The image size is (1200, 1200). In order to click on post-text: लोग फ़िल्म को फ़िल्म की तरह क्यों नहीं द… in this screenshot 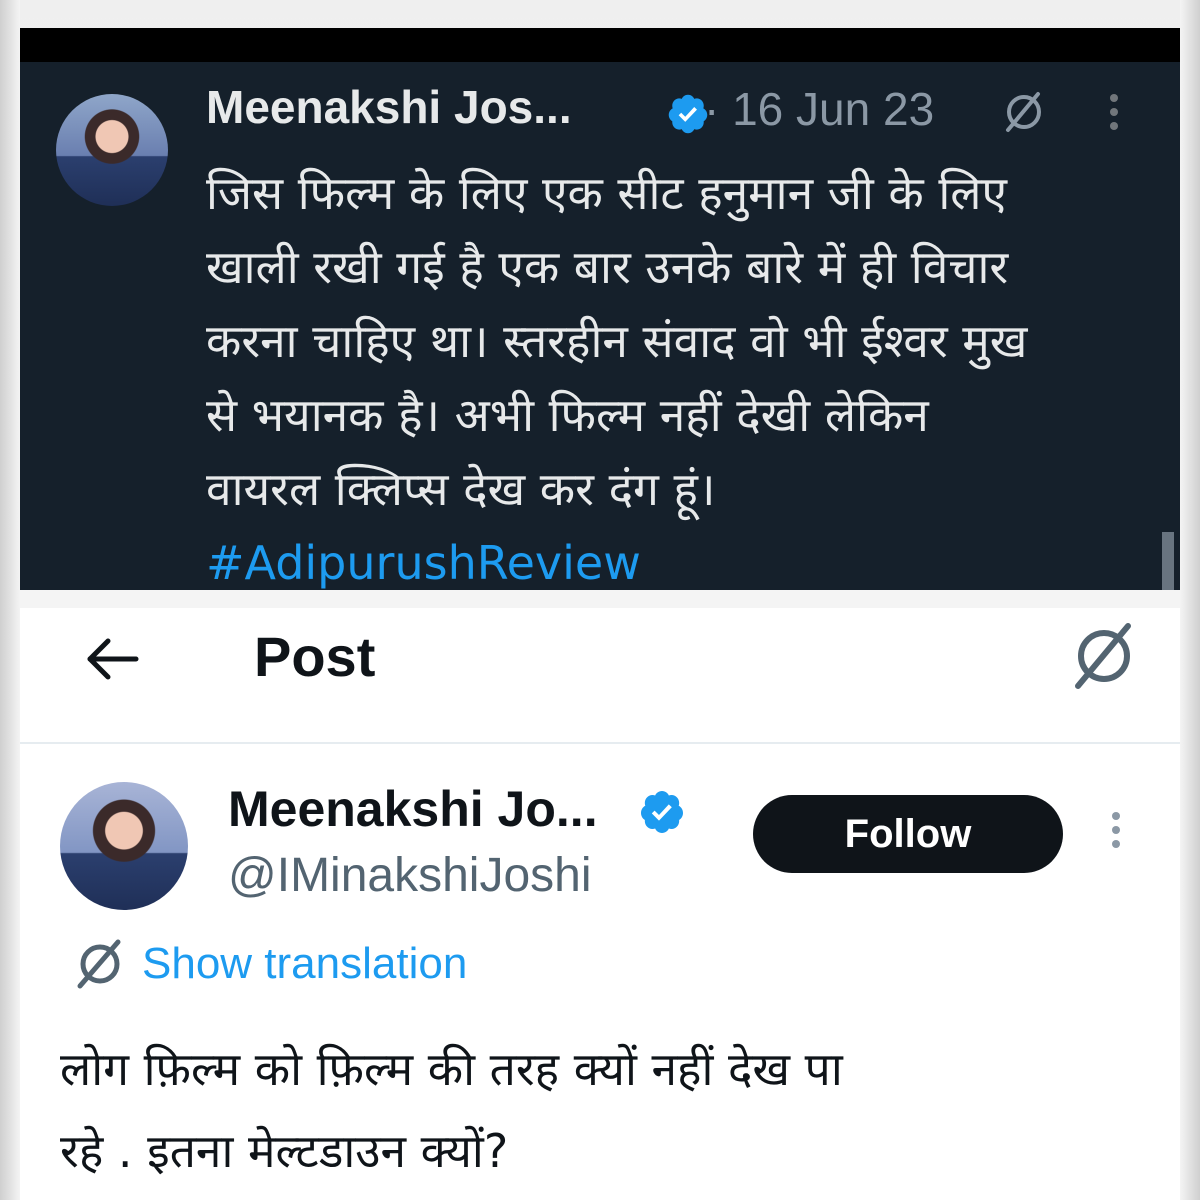, I will do `click(600, 1110)`.